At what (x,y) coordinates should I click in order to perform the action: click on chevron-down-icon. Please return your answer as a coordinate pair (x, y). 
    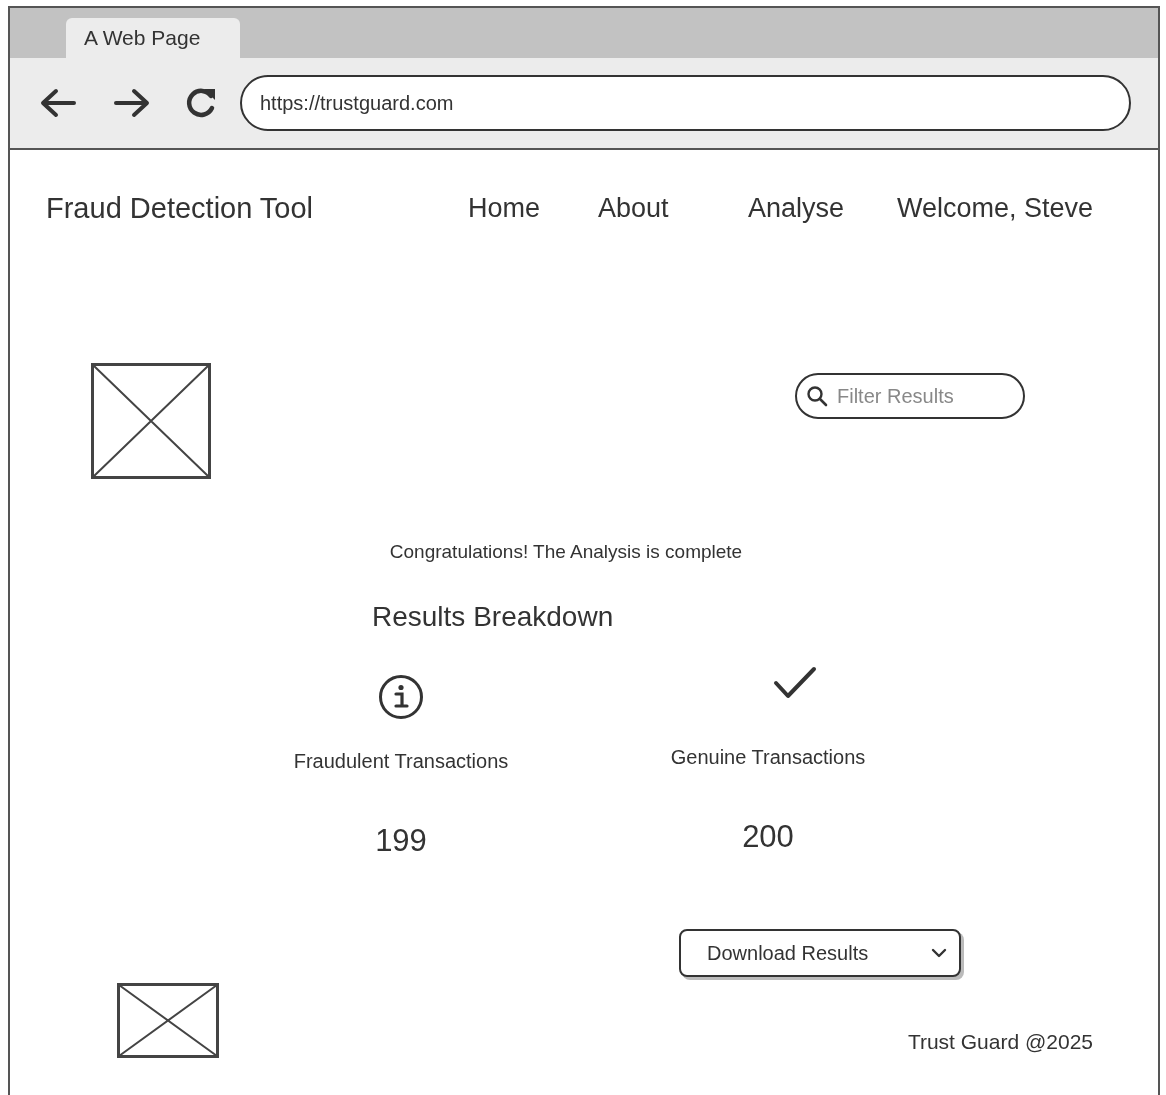
    Looking at the image, I should click on (939, 953).